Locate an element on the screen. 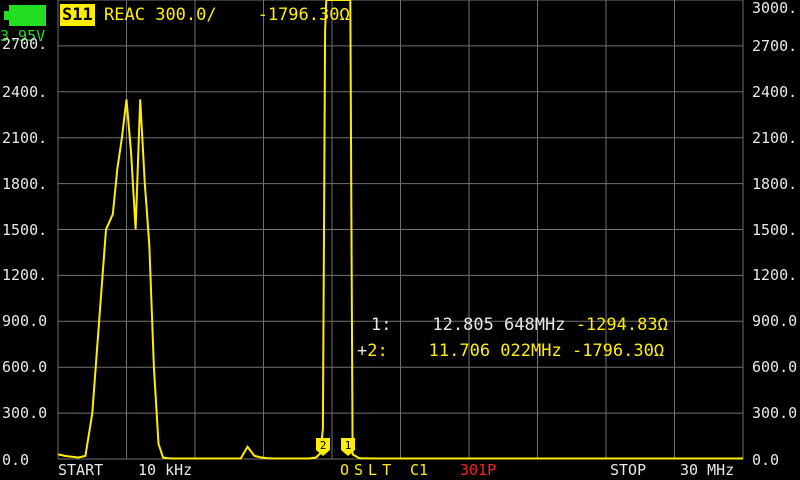  marker-2-active-indicator: + is located at coordinates (362, 351).